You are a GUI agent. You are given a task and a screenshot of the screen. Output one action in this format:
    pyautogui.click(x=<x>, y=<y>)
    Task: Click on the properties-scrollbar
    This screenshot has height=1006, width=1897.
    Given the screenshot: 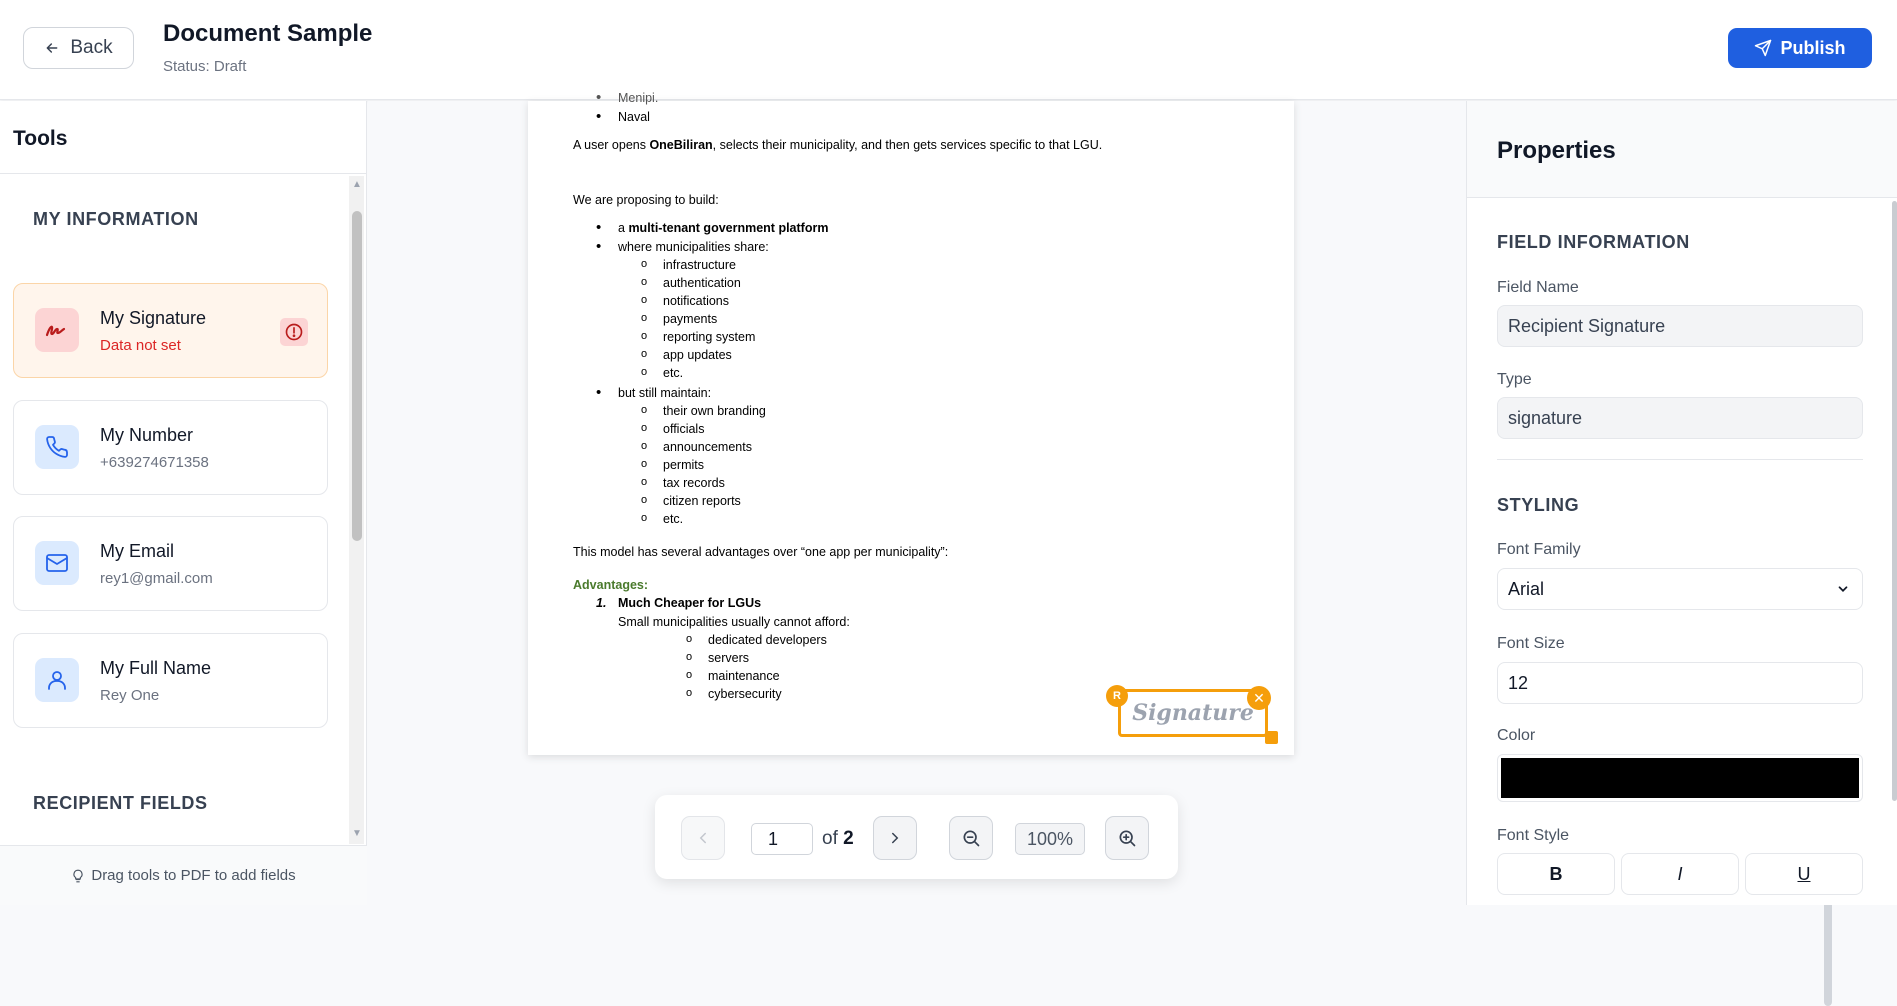 What is the action you would take?
    pyautogui.click(x=1894, y=501)
    